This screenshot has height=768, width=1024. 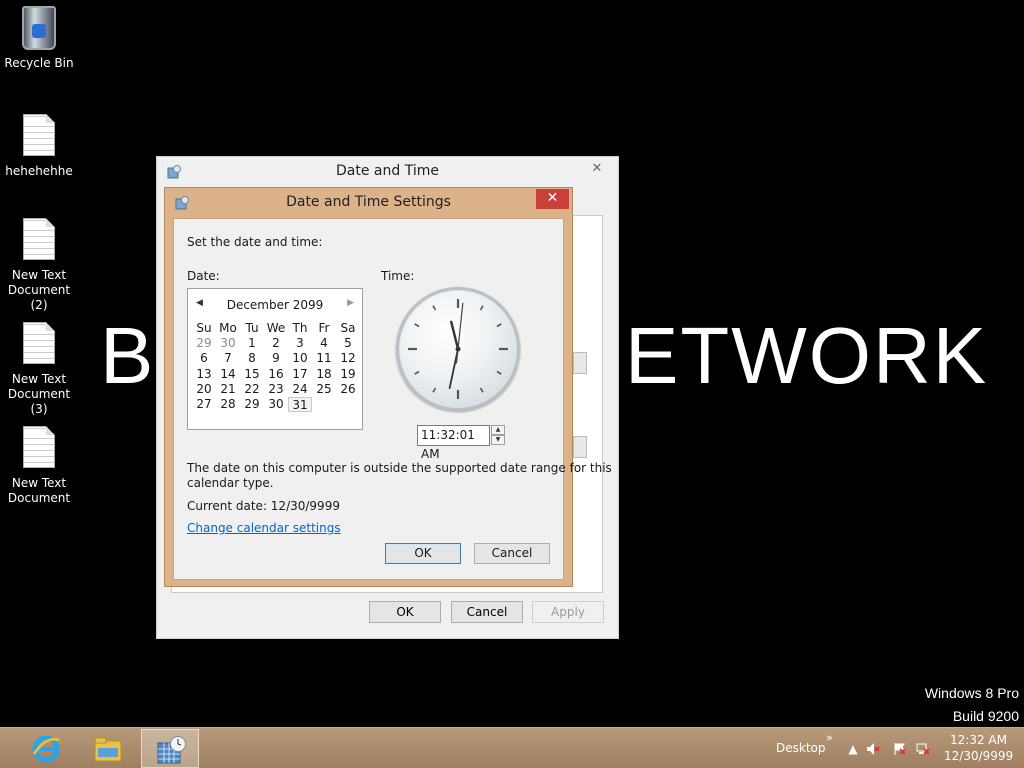 What do you see at coordinates (255, 242) in the screenshot?
I see `instruction-text: Set the date and time:` at bounding box center [255, 242].